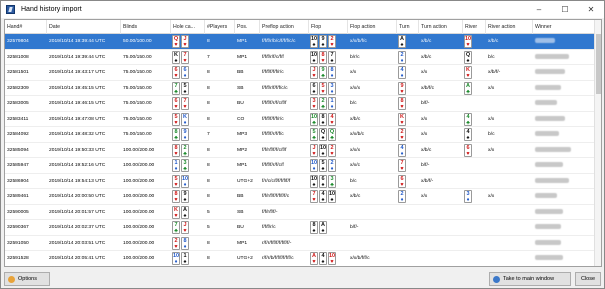 The height and width of the screenshot is (289, 605). What do you see at coordinates (180, 103) in the screenshot?
I see `cell-hole-cards: 6 ♥ 7 ♥` at bounding box center [180, 103].